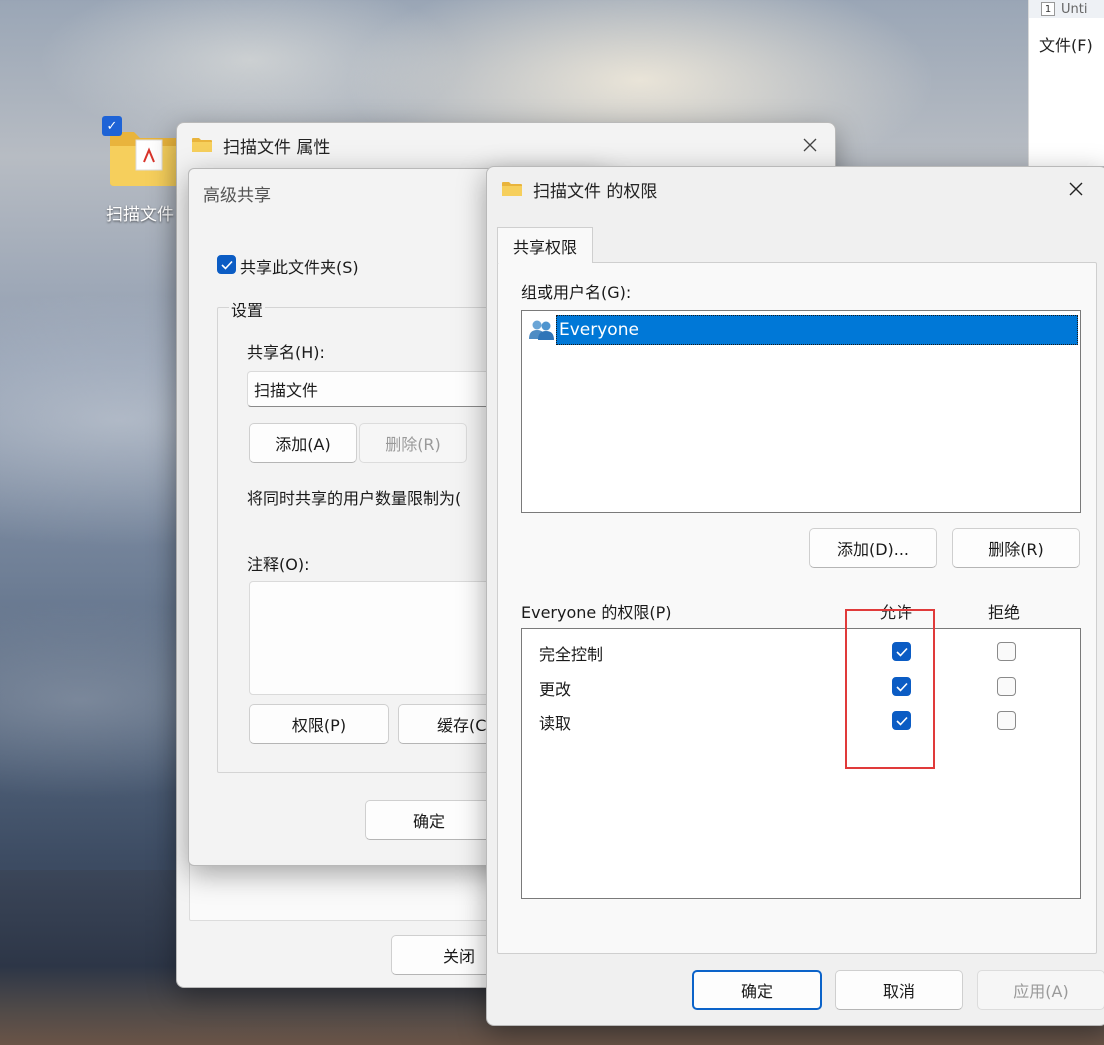 The width and height of the screenshot is (1104, 1045). I want to click on users-listbox: Everyone, so click(801, 411).